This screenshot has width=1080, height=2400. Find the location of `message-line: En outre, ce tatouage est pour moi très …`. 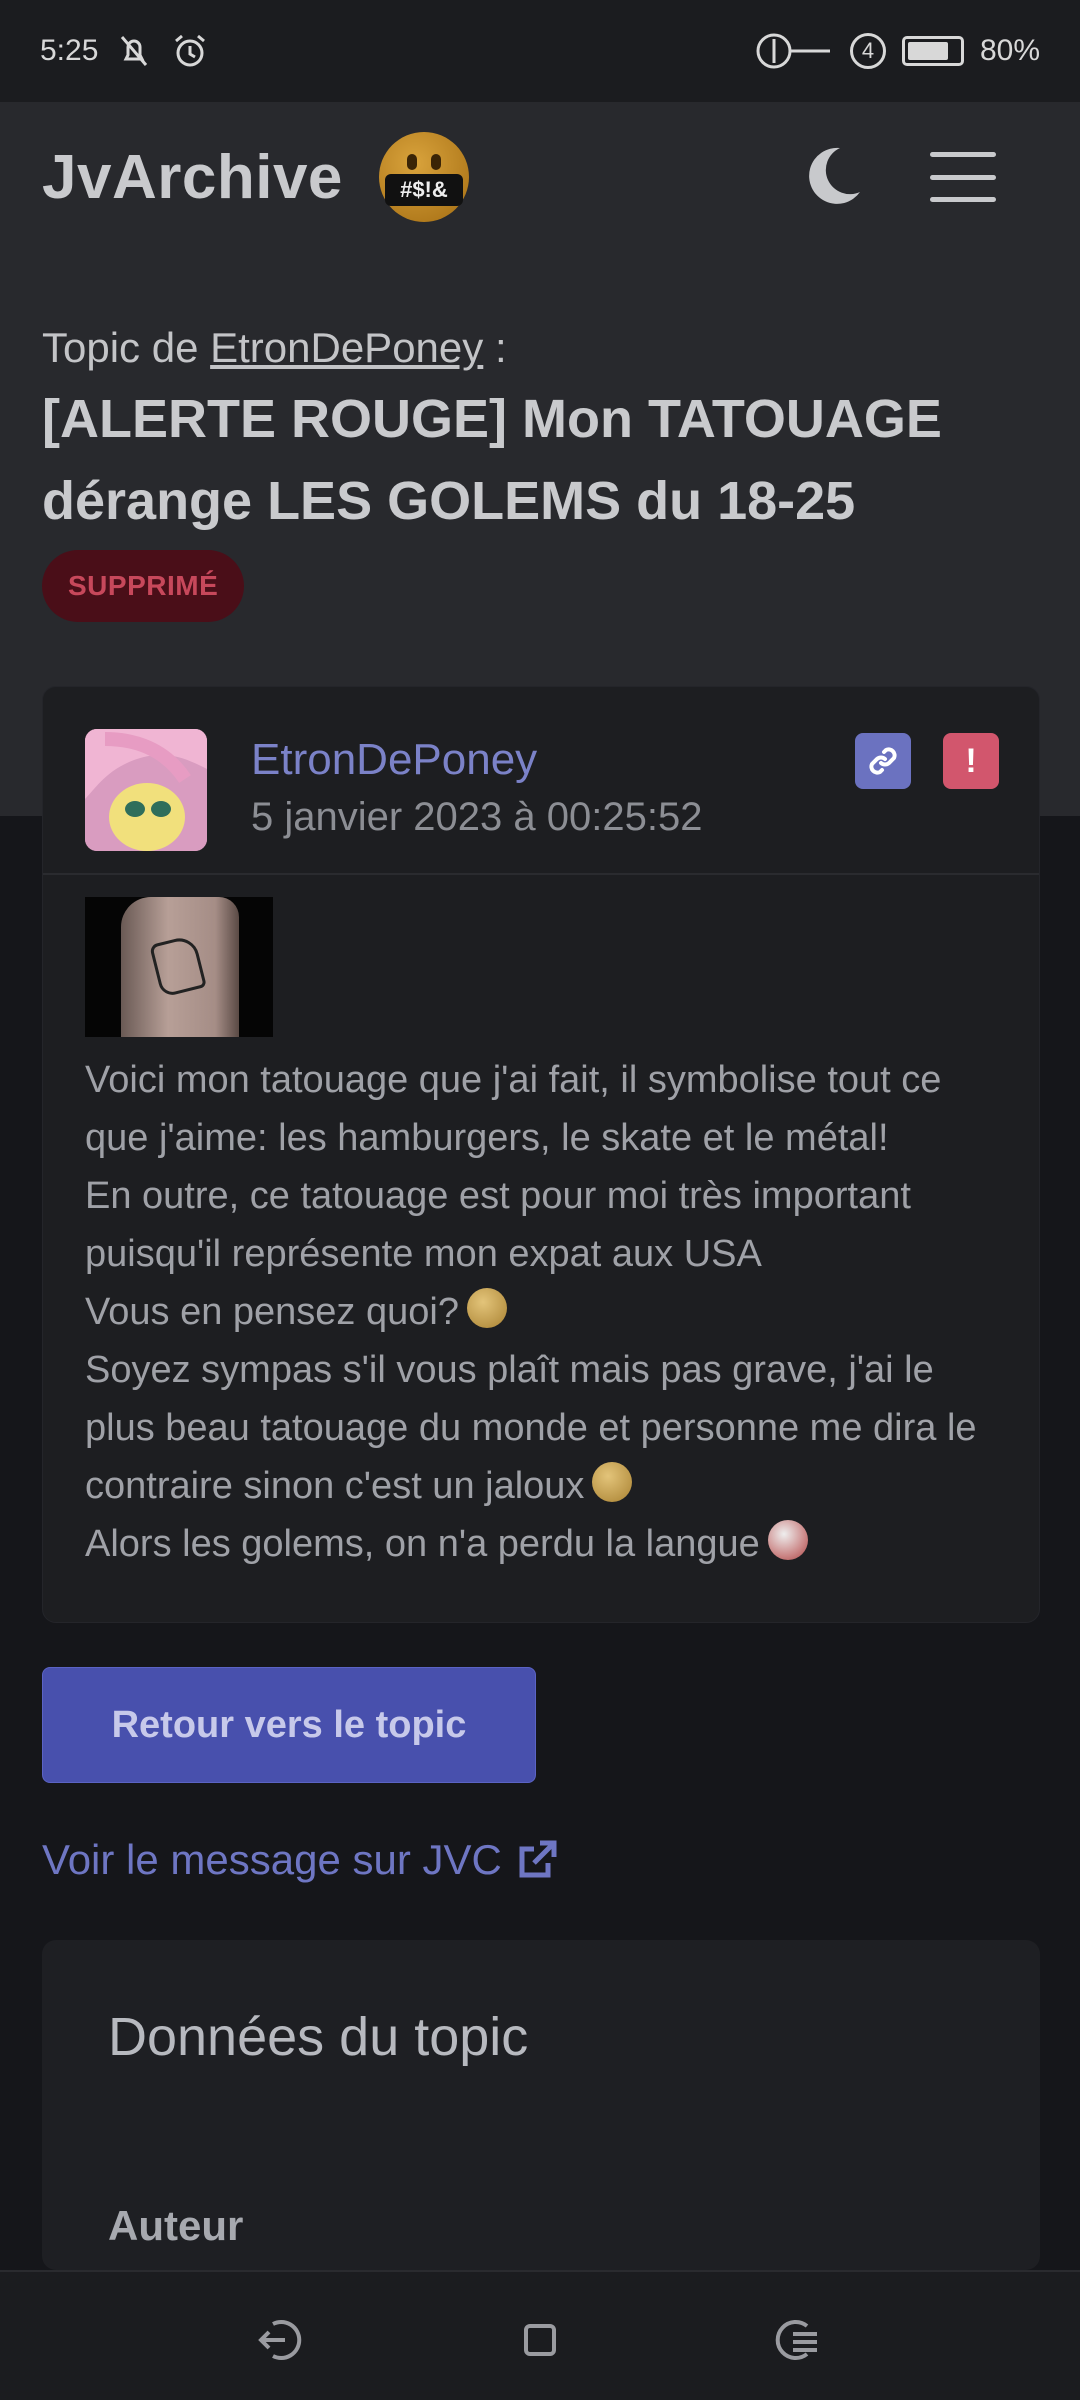

message-line: En outre, ce tatouage est pour moi très … is located at coordinates (498, 1225).